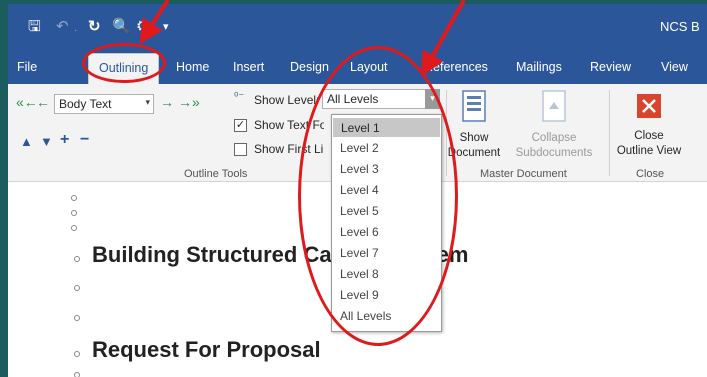 This screenshot has width=707, height=377. Describe the element at coordinates (154, 22) in the screenshot. I see `annotation-arrow-to-outlining-tab` at that location.